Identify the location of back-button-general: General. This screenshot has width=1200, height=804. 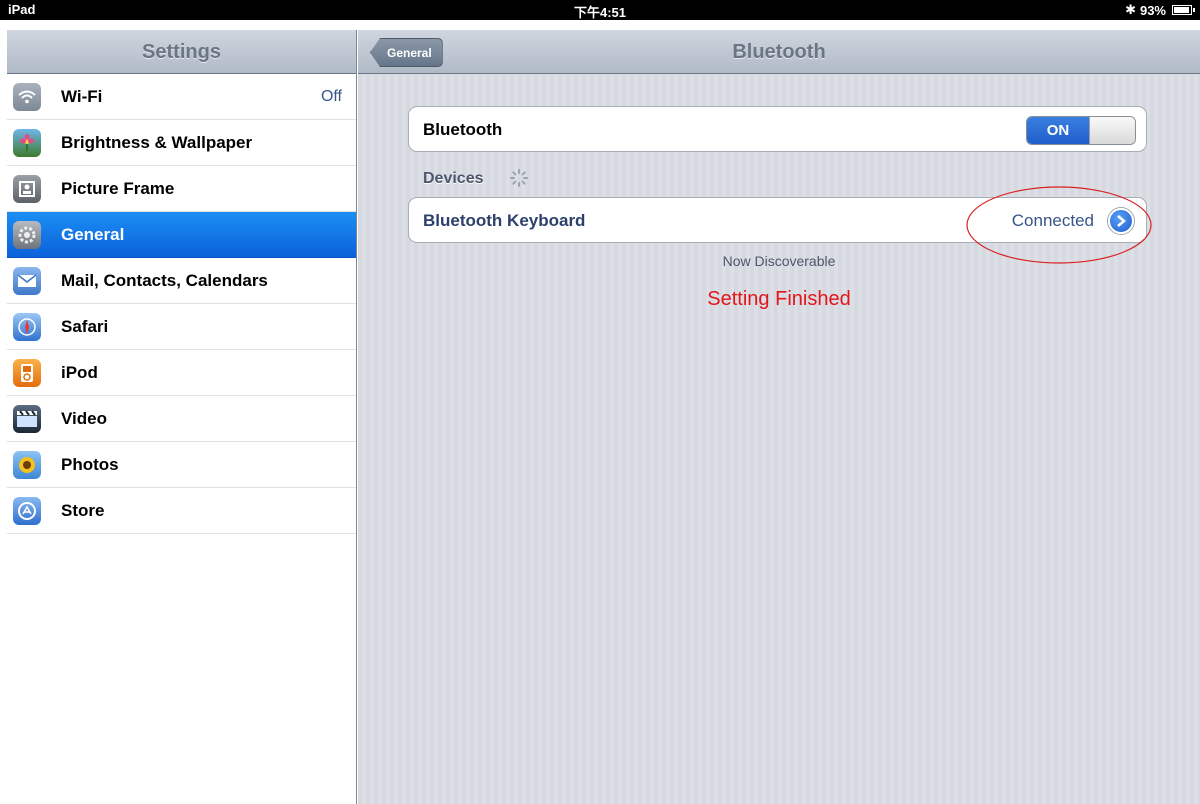
(406, 52).